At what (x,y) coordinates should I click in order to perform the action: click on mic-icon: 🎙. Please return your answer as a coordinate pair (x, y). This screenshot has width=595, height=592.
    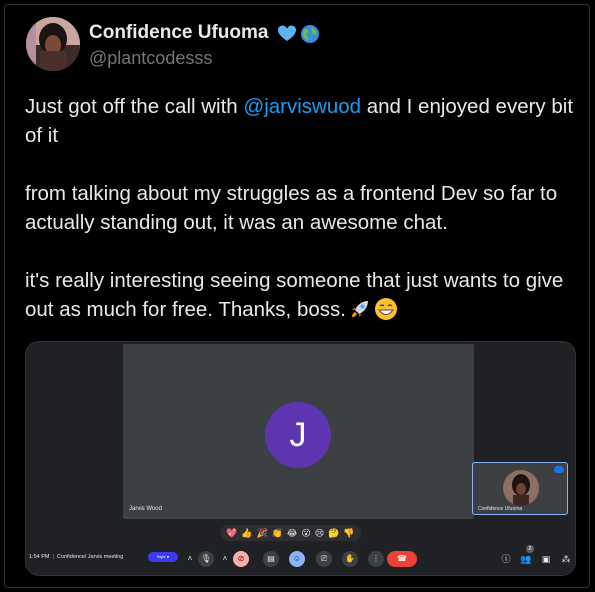
    Looking at the image, I should click on (206, 559).